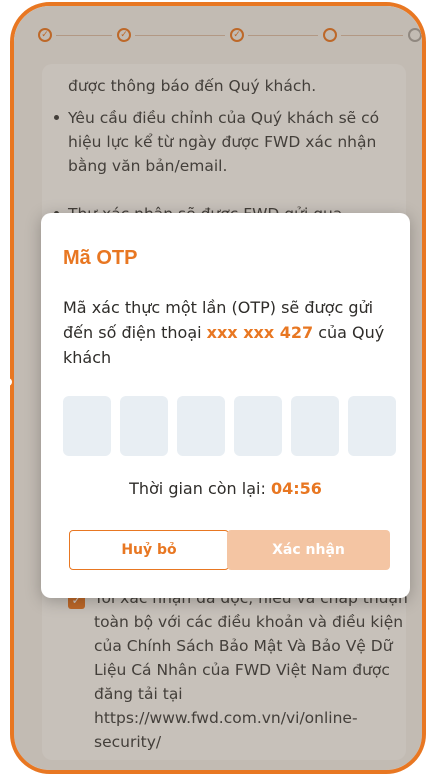  I want to click on cancel-button: Huỷ bỏ, so click(149, 550).